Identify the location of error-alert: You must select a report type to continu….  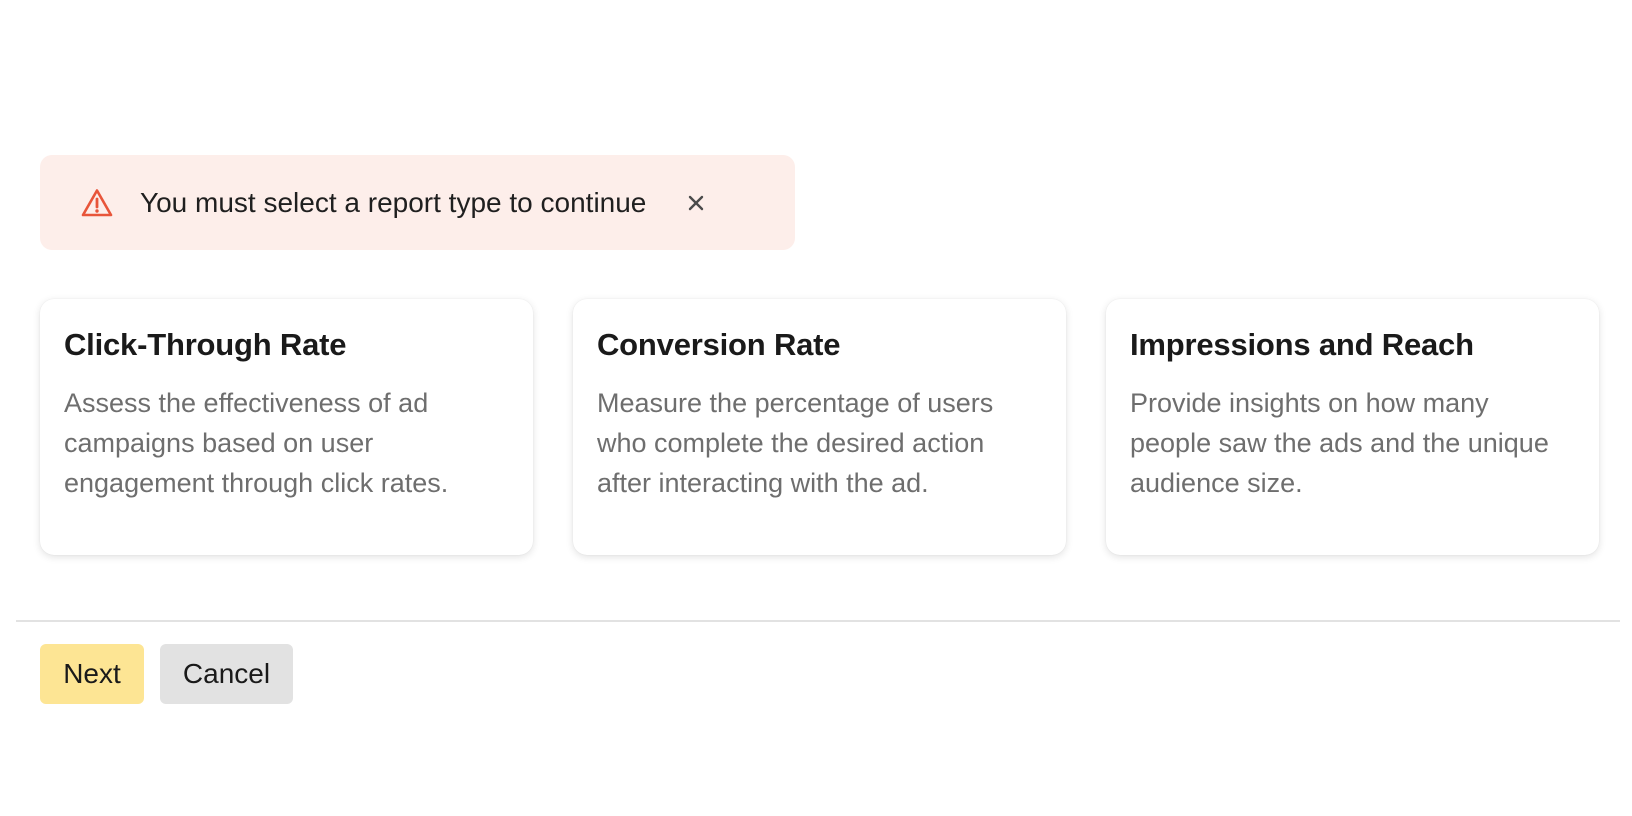
(417, 202).